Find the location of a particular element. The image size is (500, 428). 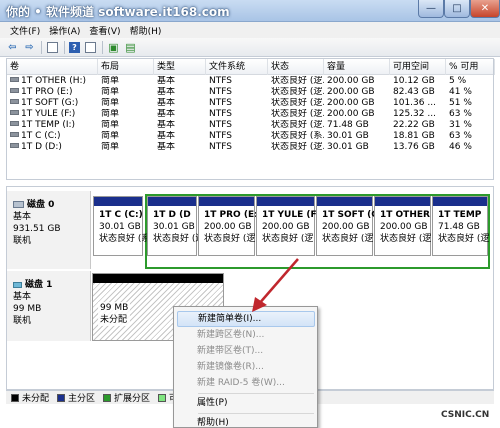

column-header-capacity: 容量 is located at coordinates (357, 67).